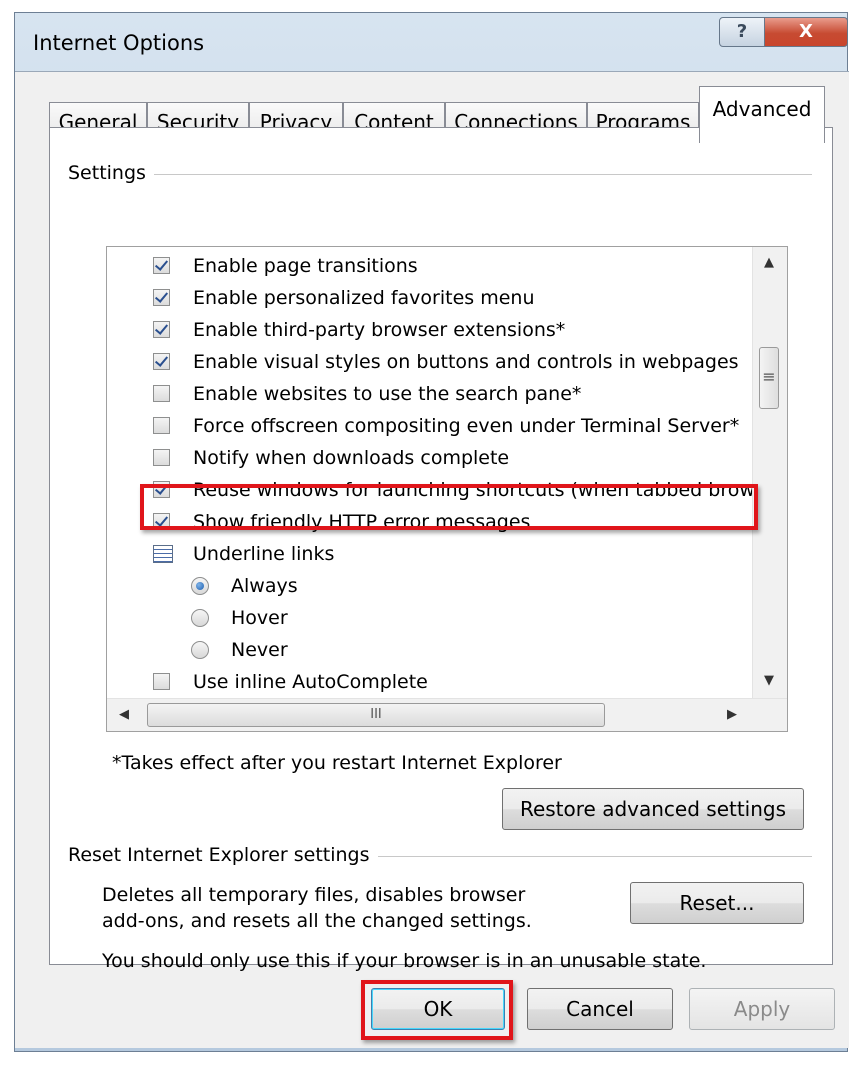  What do you see at coordinates (351, 458) in the screenshot?
I see `setting-label: Notify when downloads complete` at bounding box center [351, 458].